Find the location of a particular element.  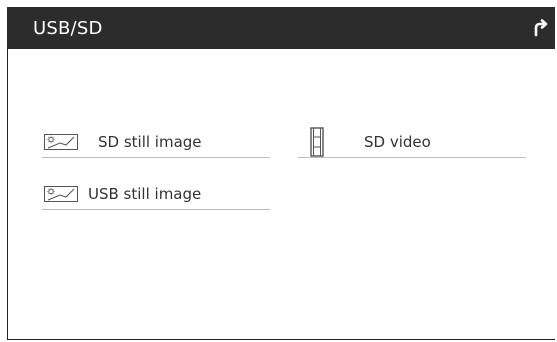

sd-still-image-label: SD still image is located at coordinates (150, 141).